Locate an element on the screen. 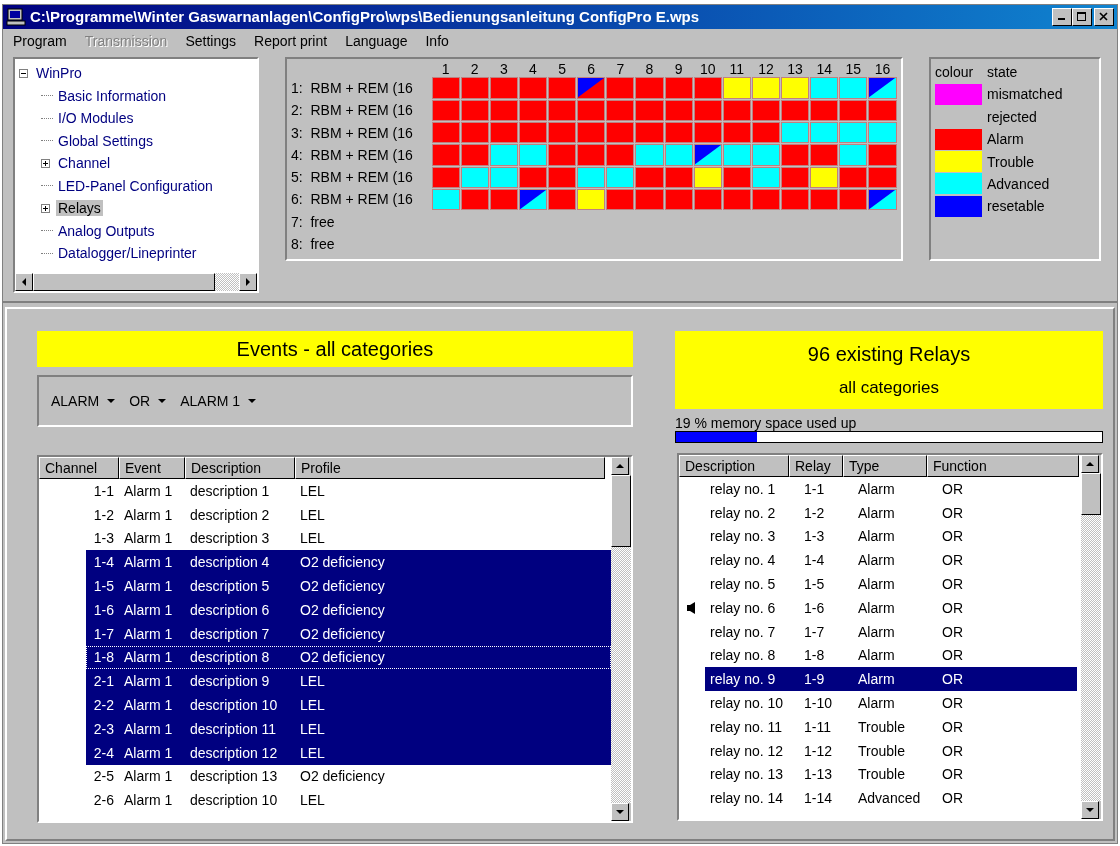  filter-dropdown: ALARM is located at coordinates (83, 401).